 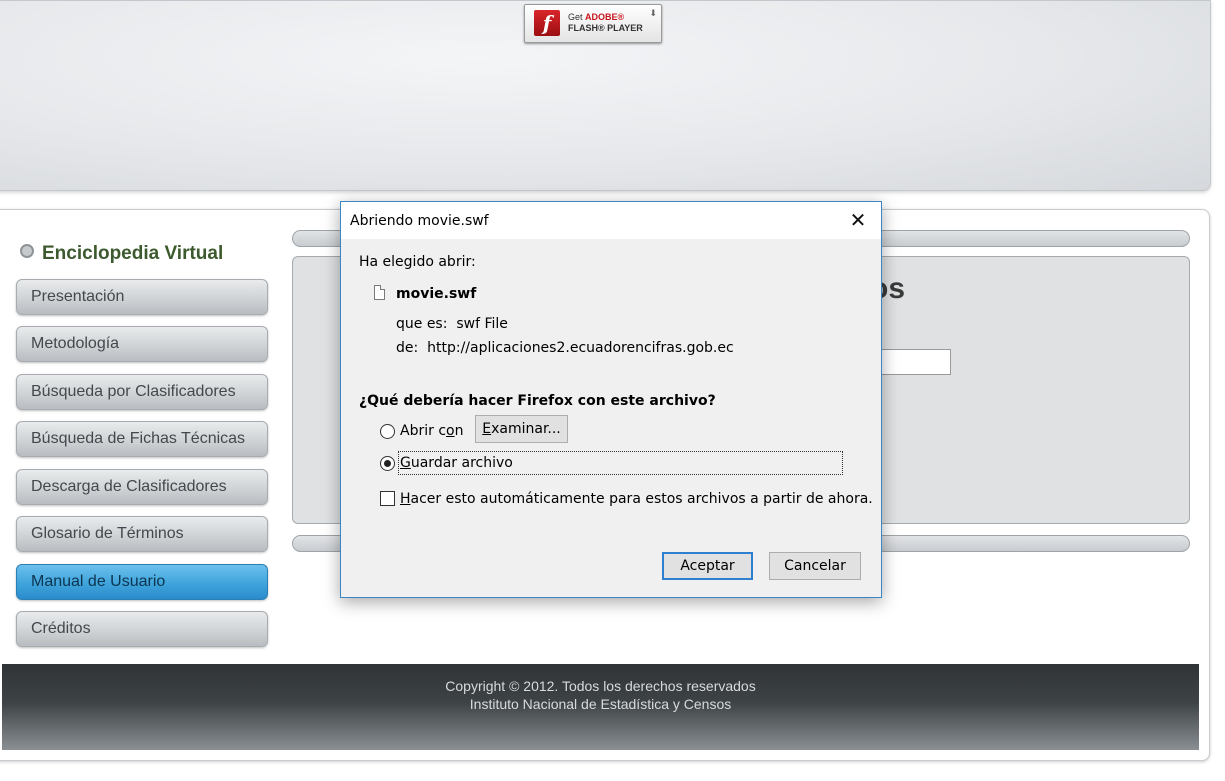 What do you see at coordinates (456, 463) in the screenshot?
I see `save-file-label: Guardar archivo` at bounding box center [456, 463].